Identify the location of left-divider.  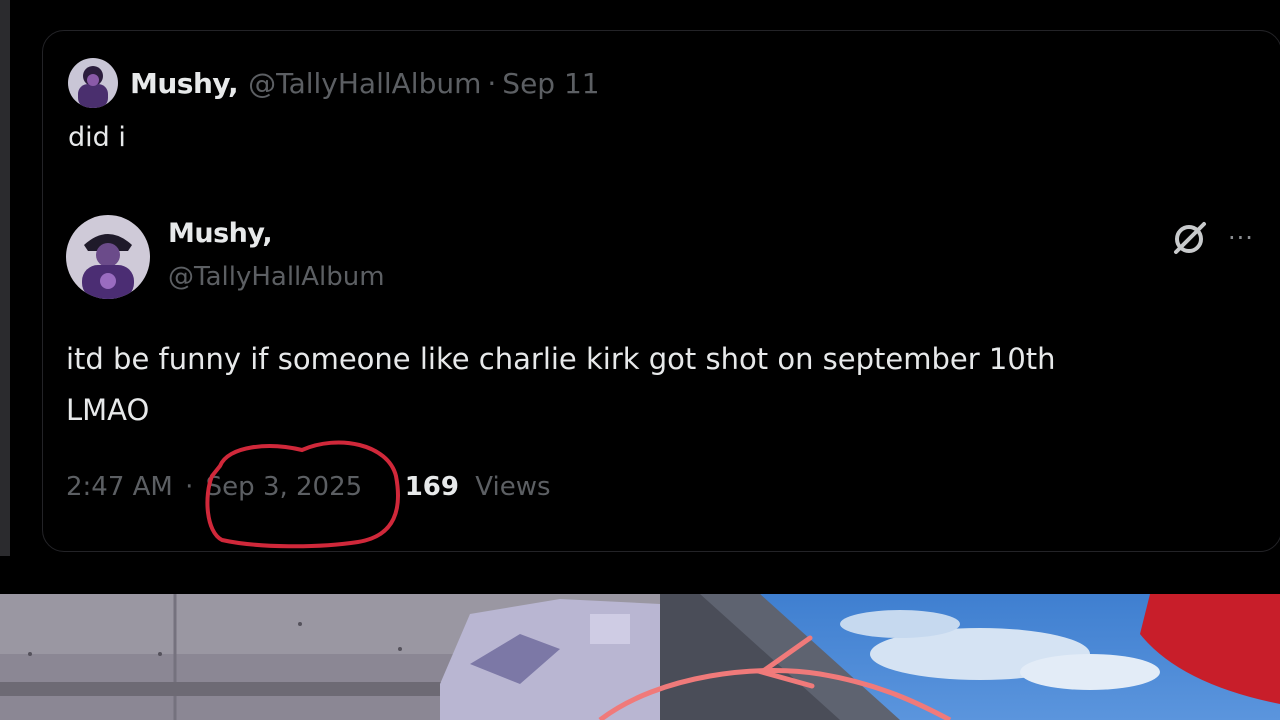
(5, 278).